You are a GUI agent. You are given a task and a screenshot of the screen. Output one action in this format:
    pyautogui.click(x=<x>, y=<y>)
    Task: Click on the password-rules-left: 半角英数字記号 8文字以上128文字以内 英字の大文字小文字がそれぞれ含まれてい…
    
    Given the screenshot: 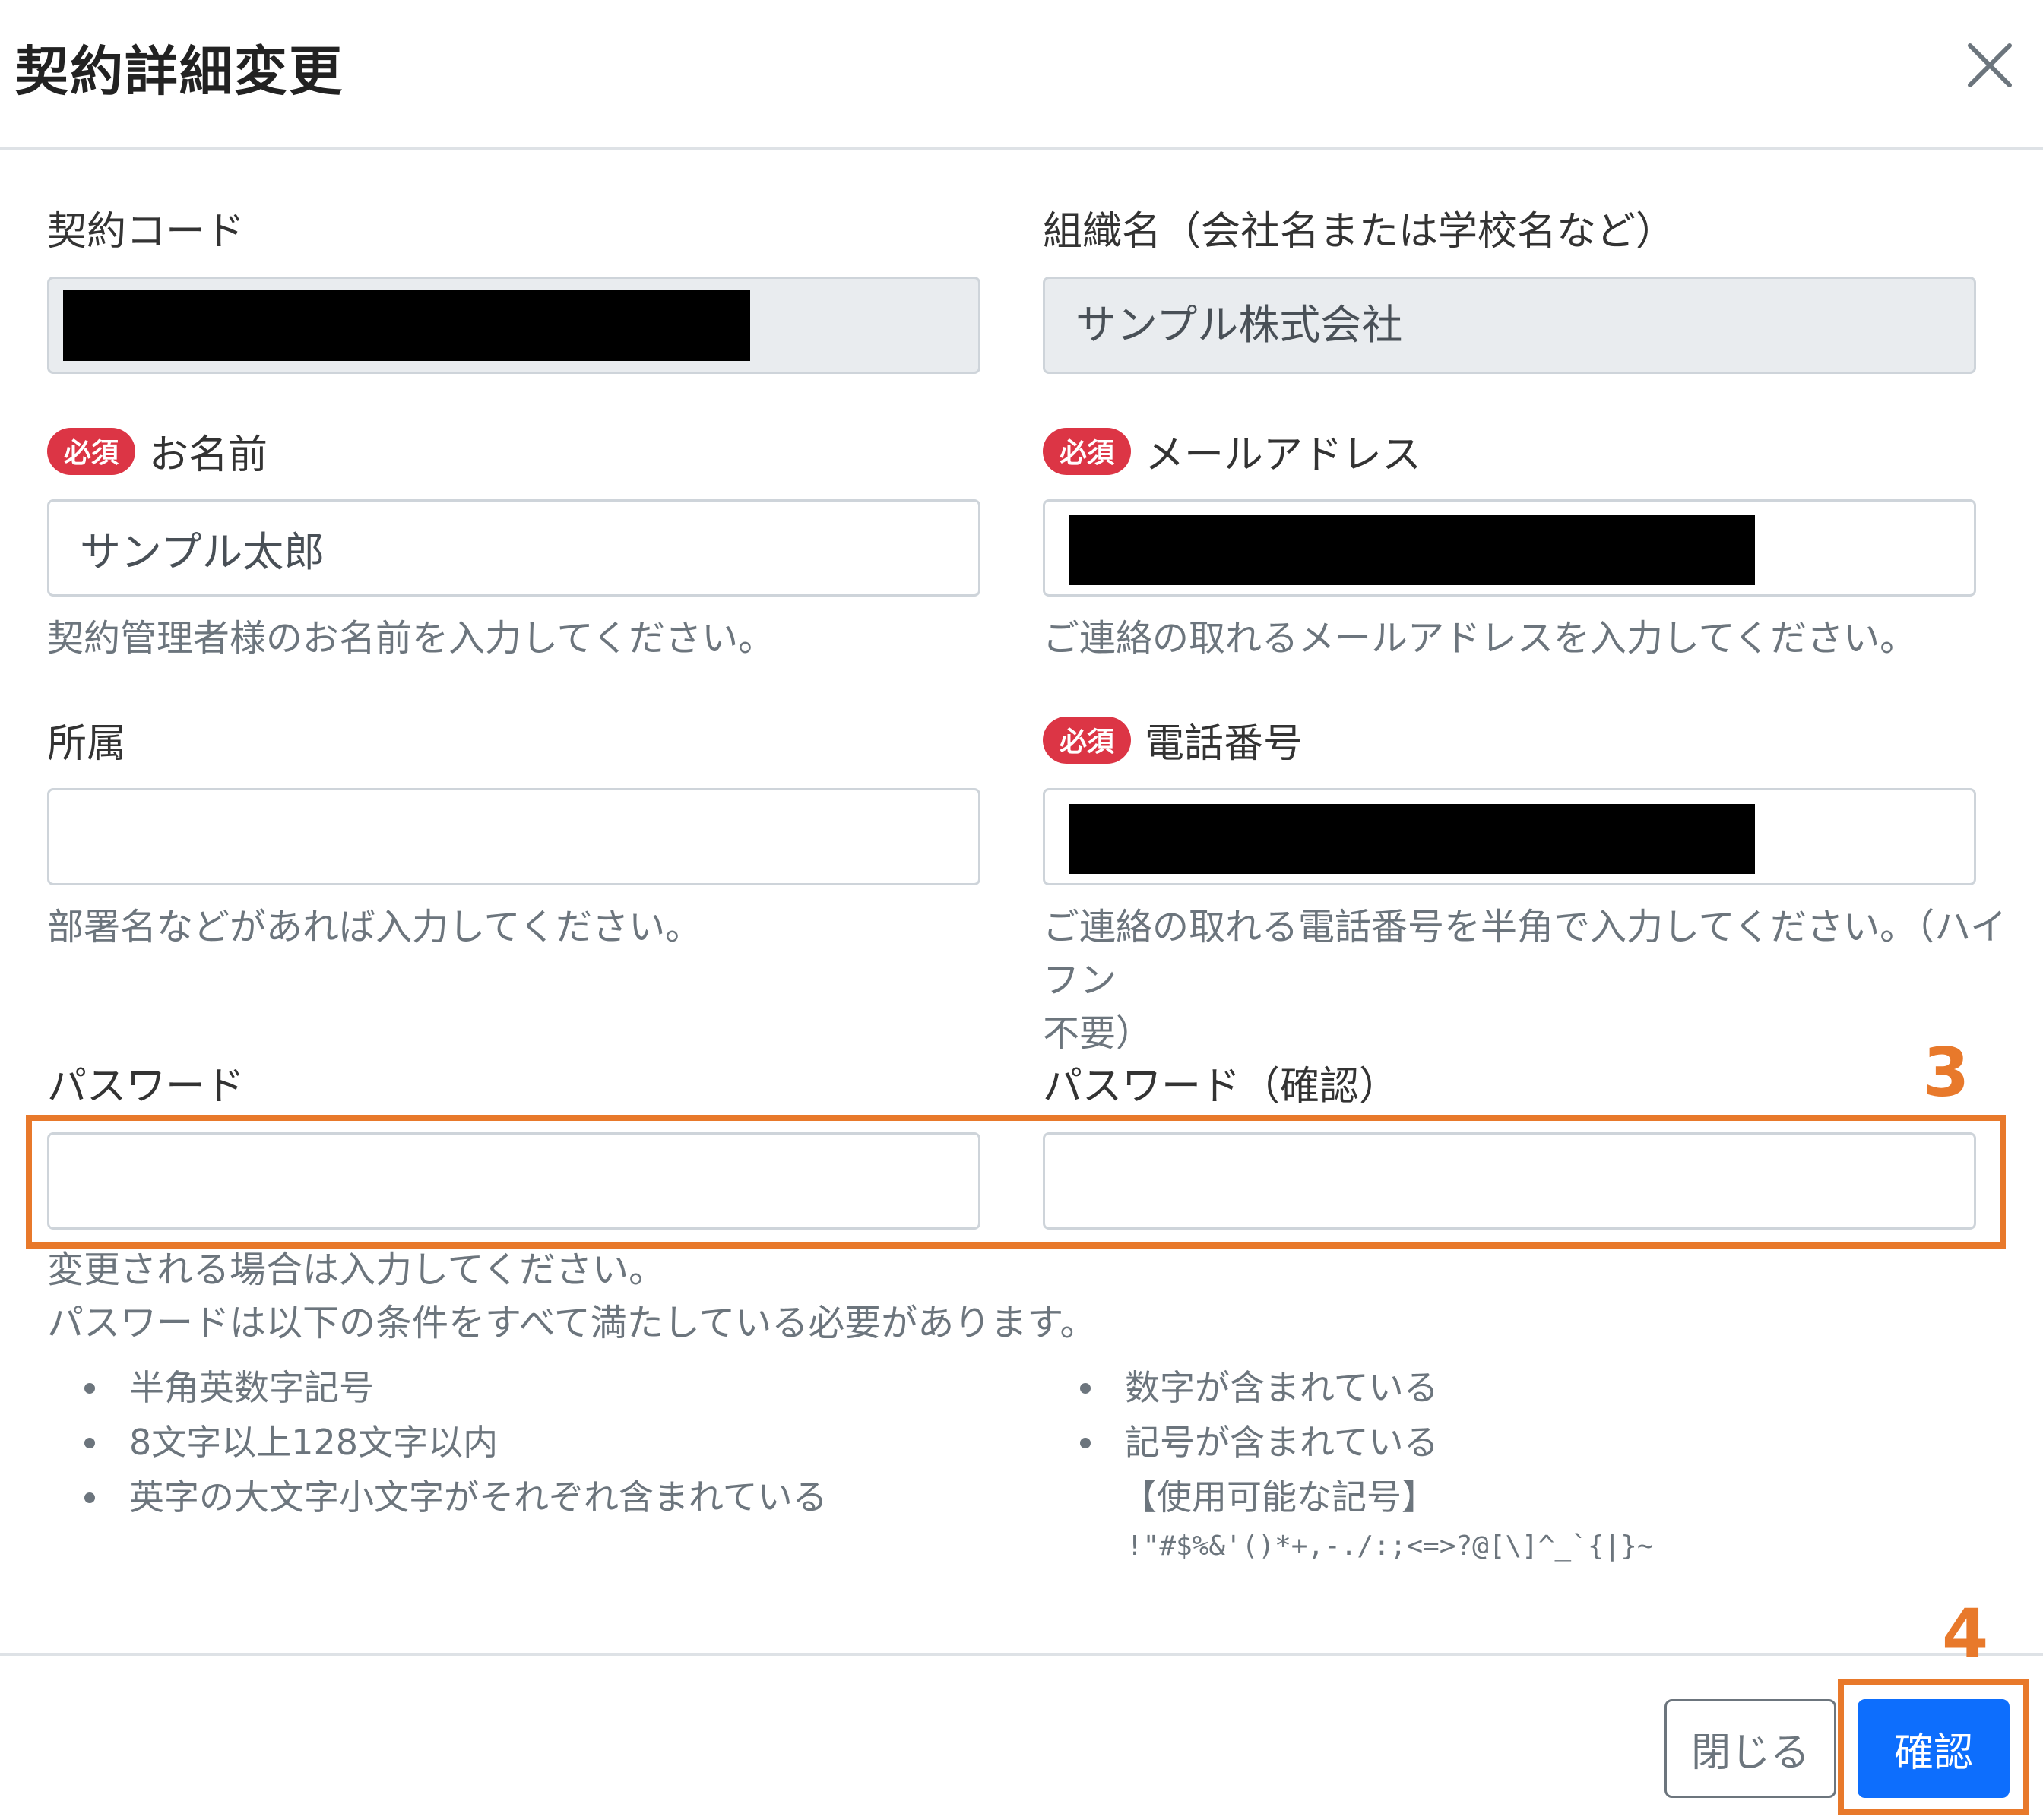 What is the action you would take?
    pyautogui.click(x=438, y=1442)
    